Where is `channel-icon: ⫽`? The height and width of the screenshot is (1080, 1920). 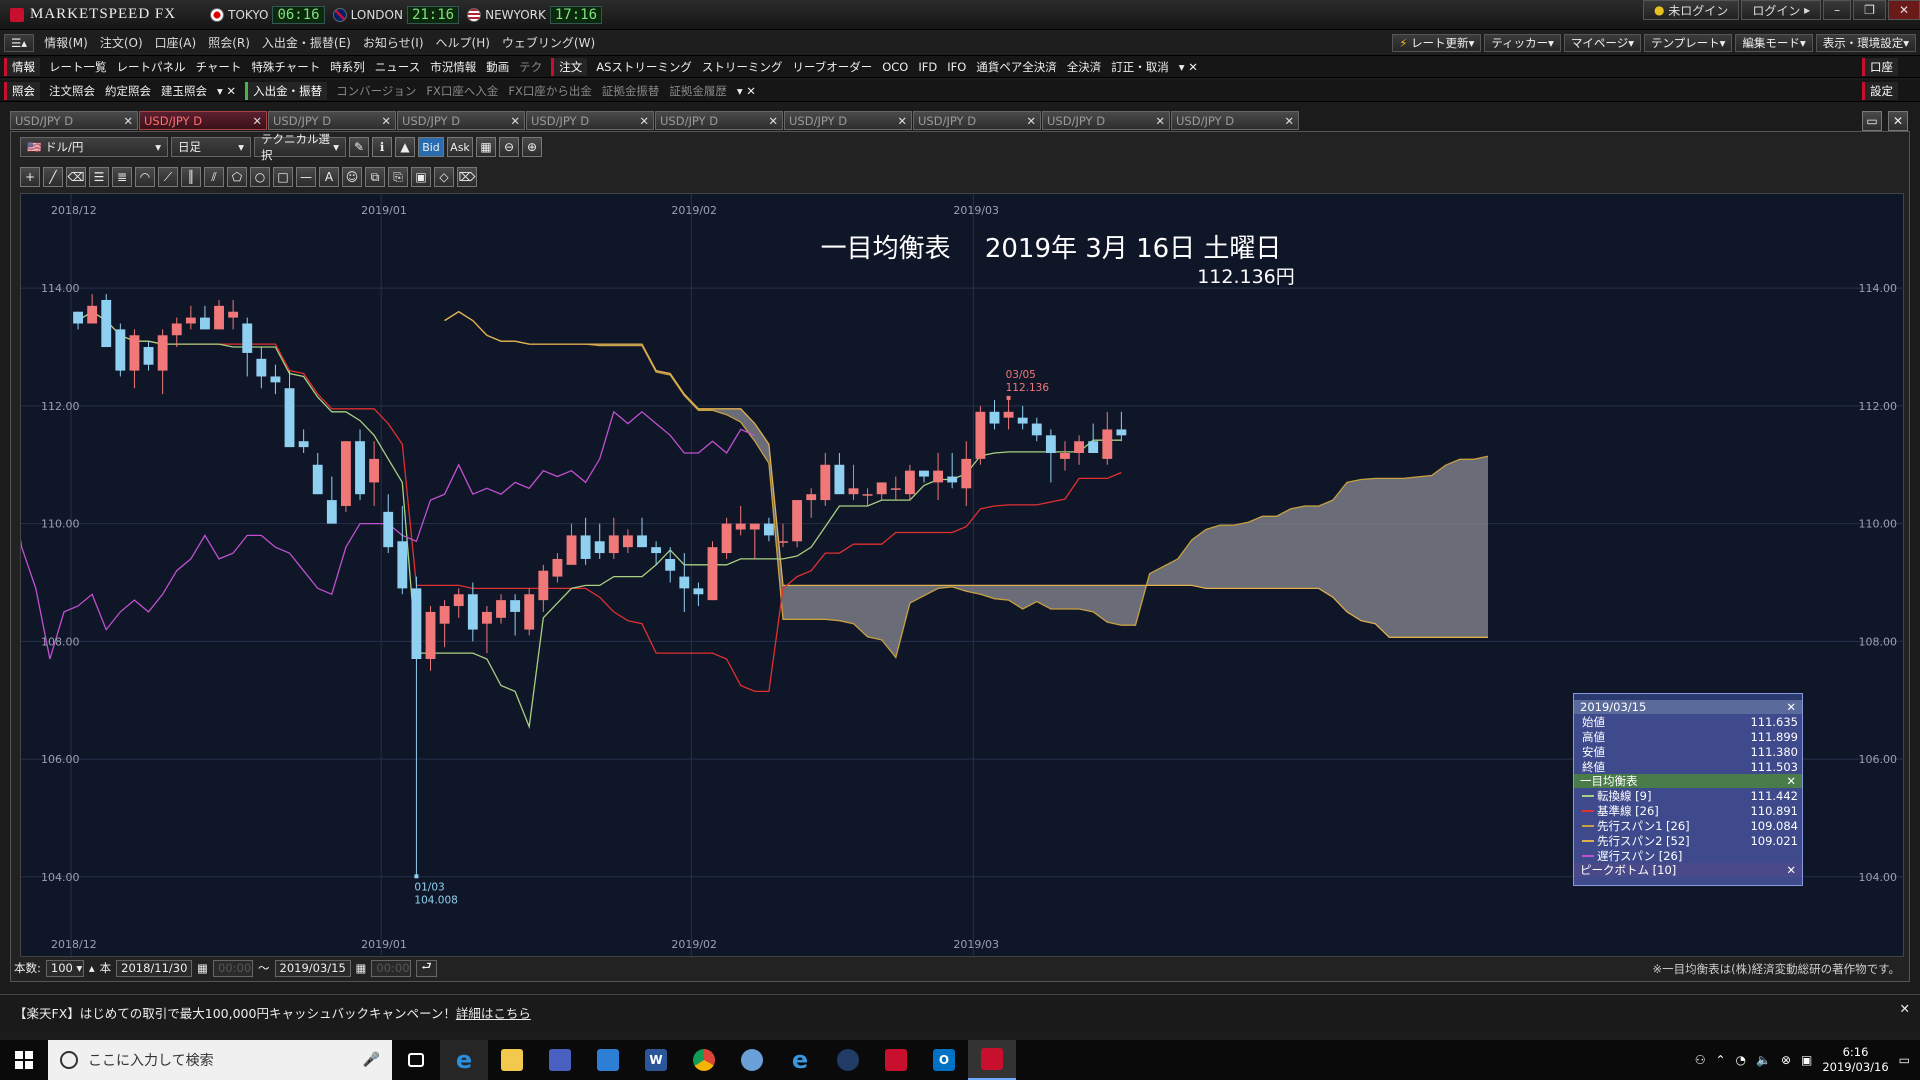
channel-icon: ⫽ is located at coordinates (214, 177).